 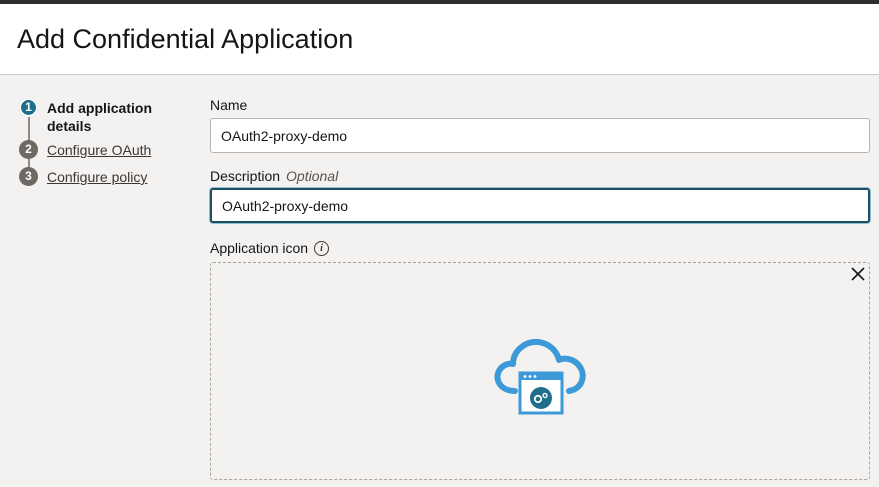 What do you see at coordinates (321, 248) in the screenshot?
I see `info-icon: i` at bounding box center [321, 248].